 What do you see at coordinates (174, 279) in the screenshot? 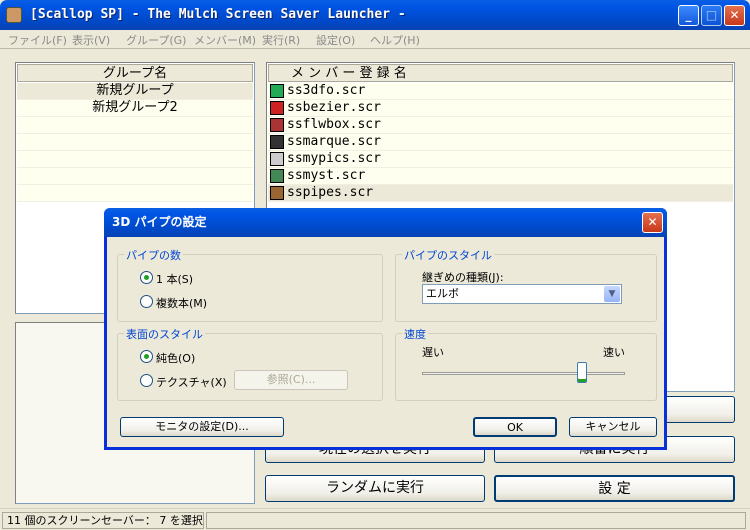
I see `single-pipe-label: 1 本(S)` at bounding box center [174, 279].